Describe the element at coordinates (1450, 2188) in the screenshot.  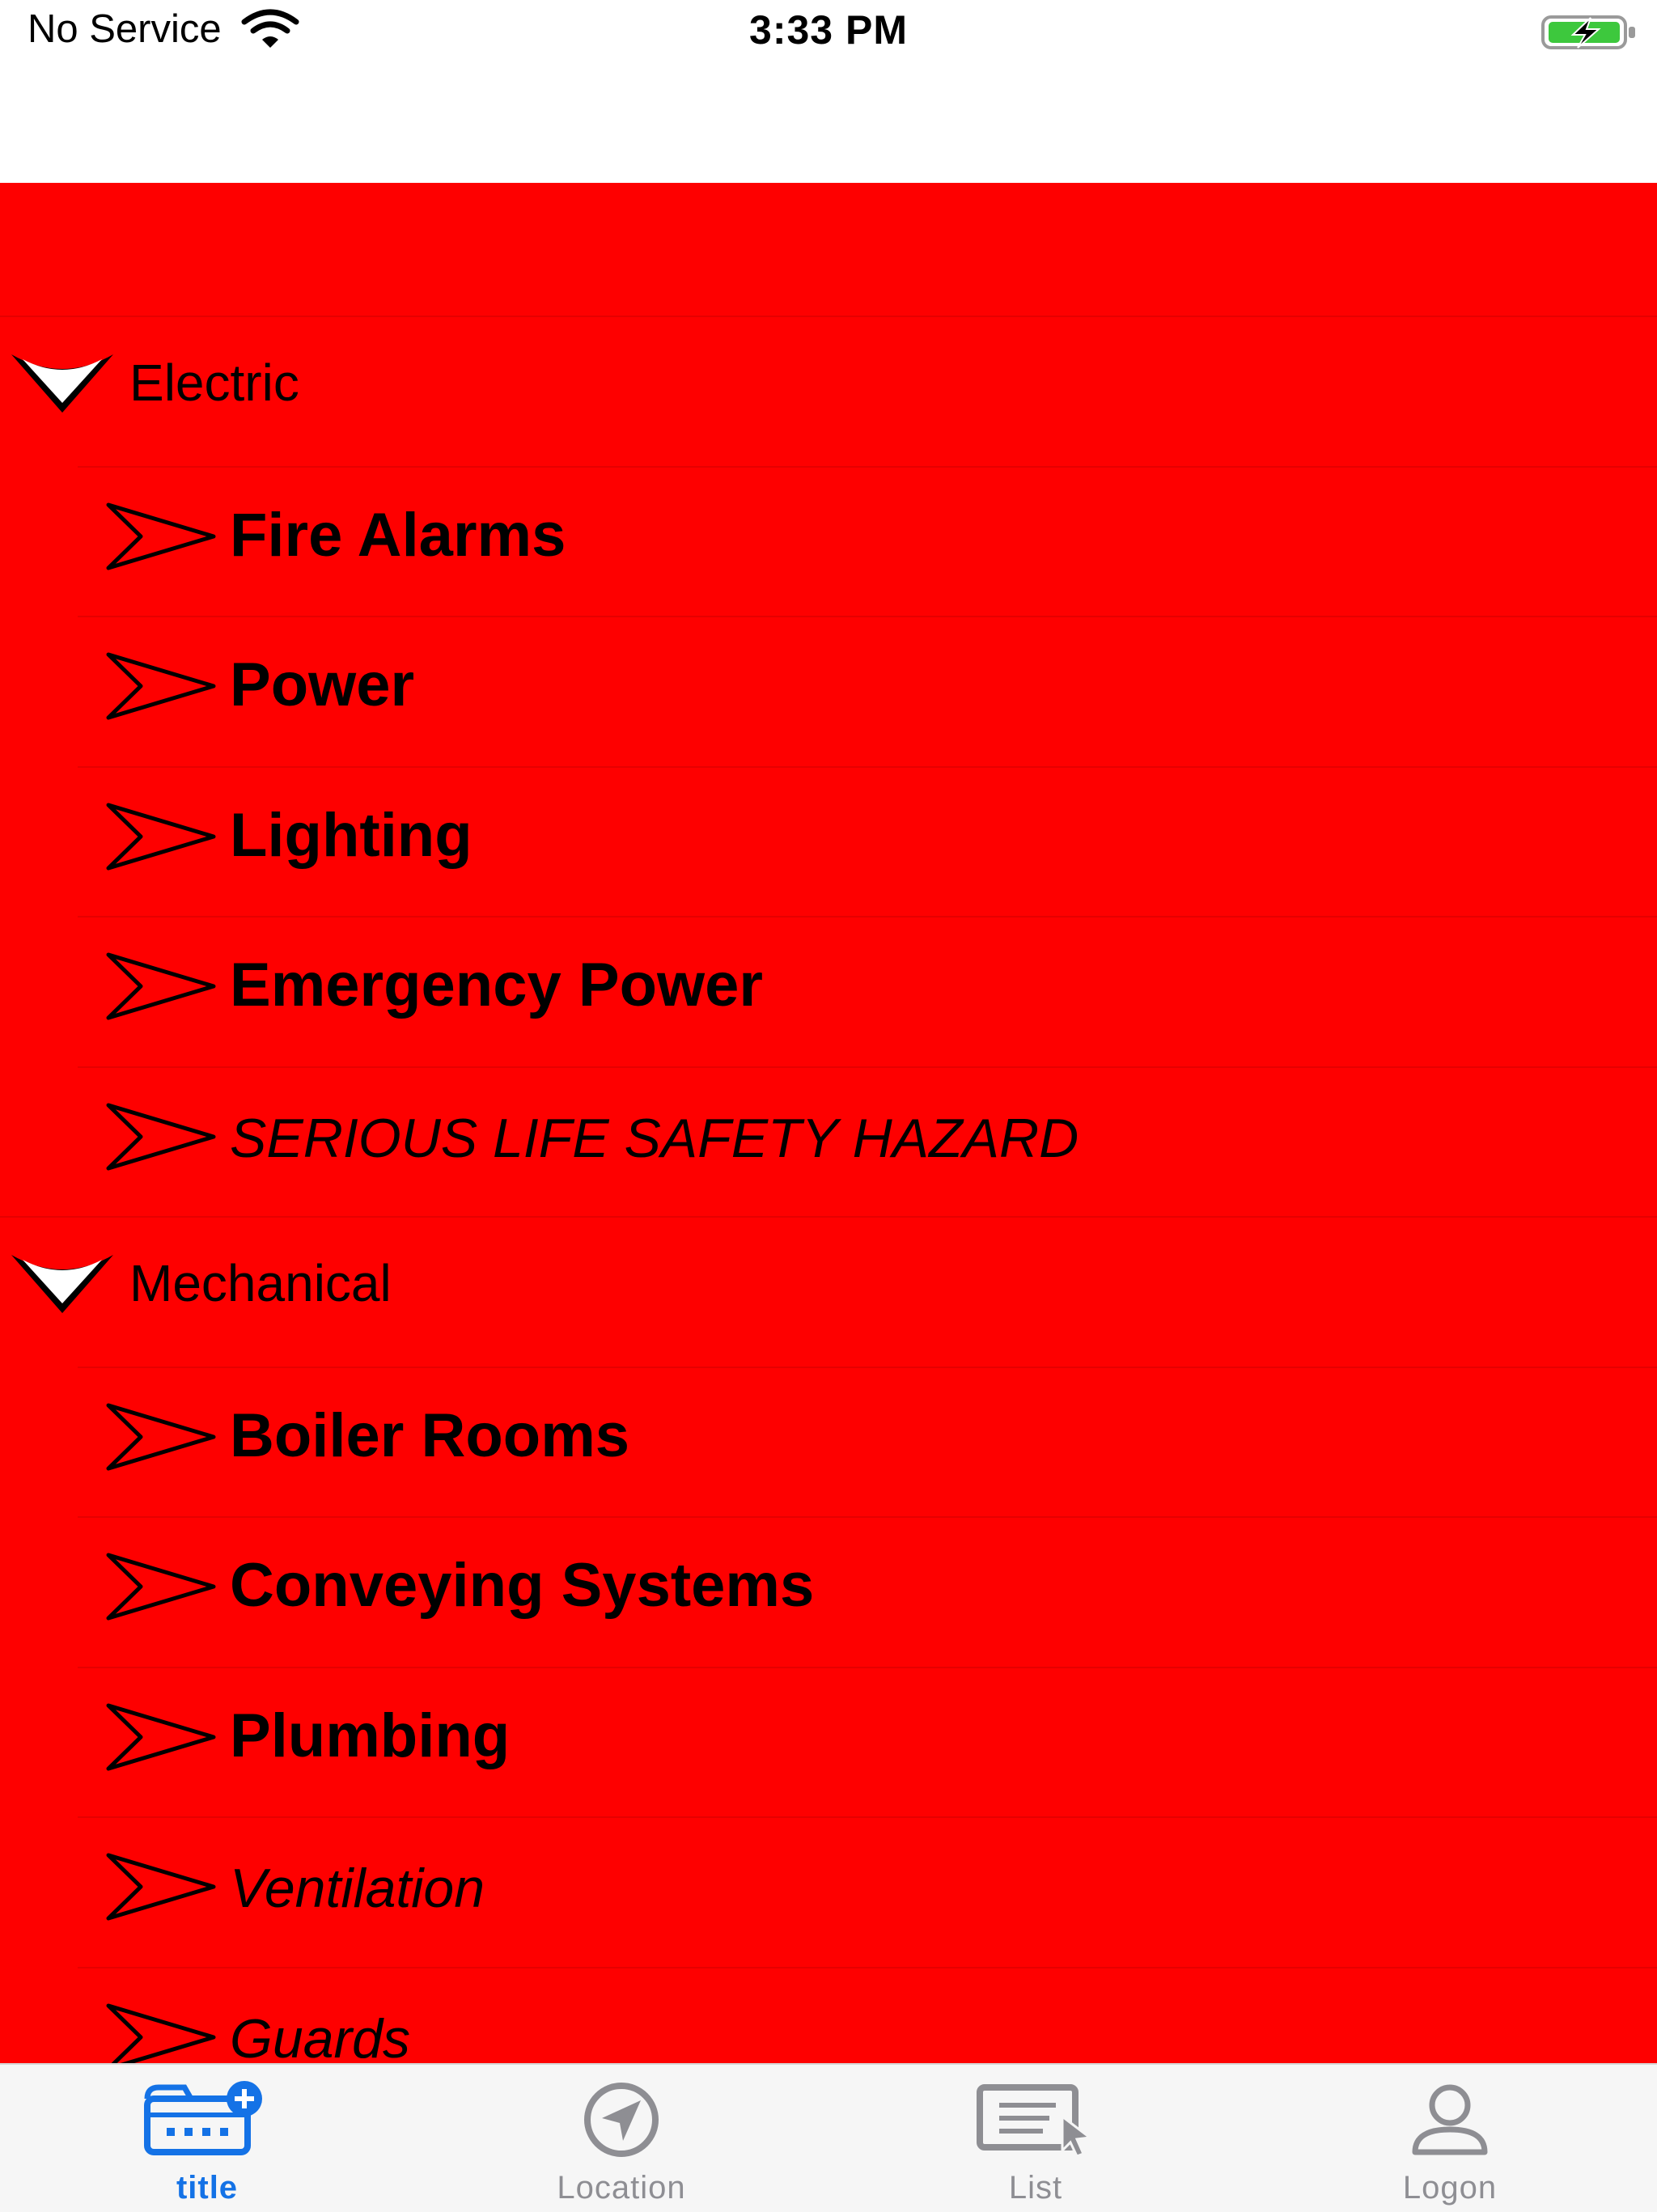
I see `tab-label: Logon` at that location.